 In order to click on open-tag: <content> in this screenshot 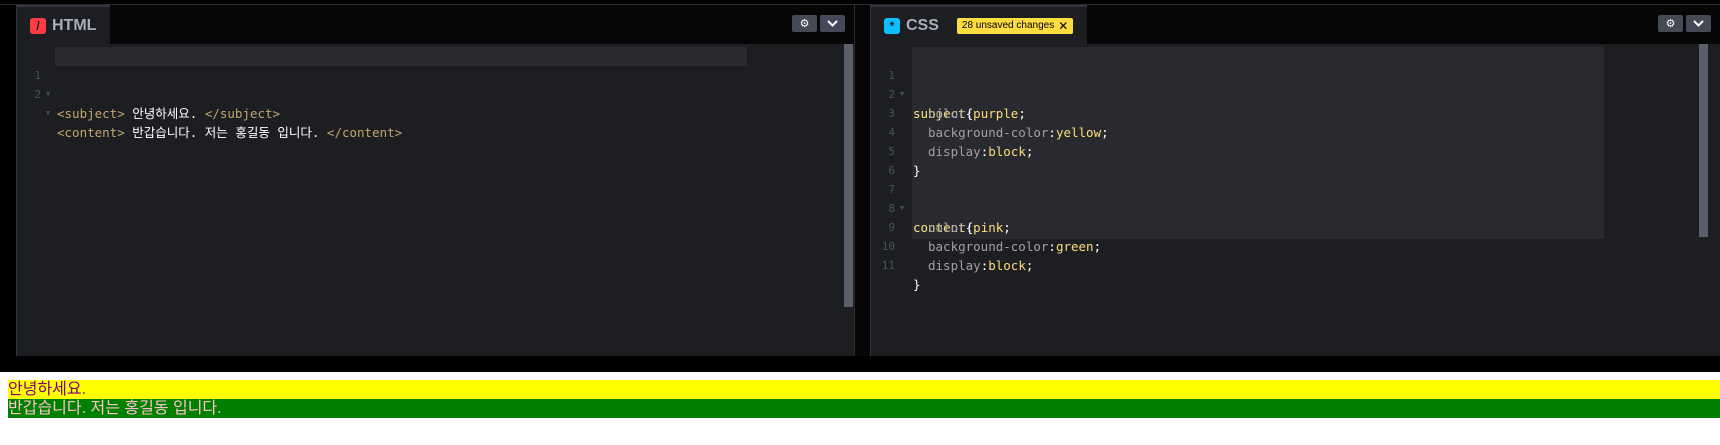, I will do `click(91, 132)`.